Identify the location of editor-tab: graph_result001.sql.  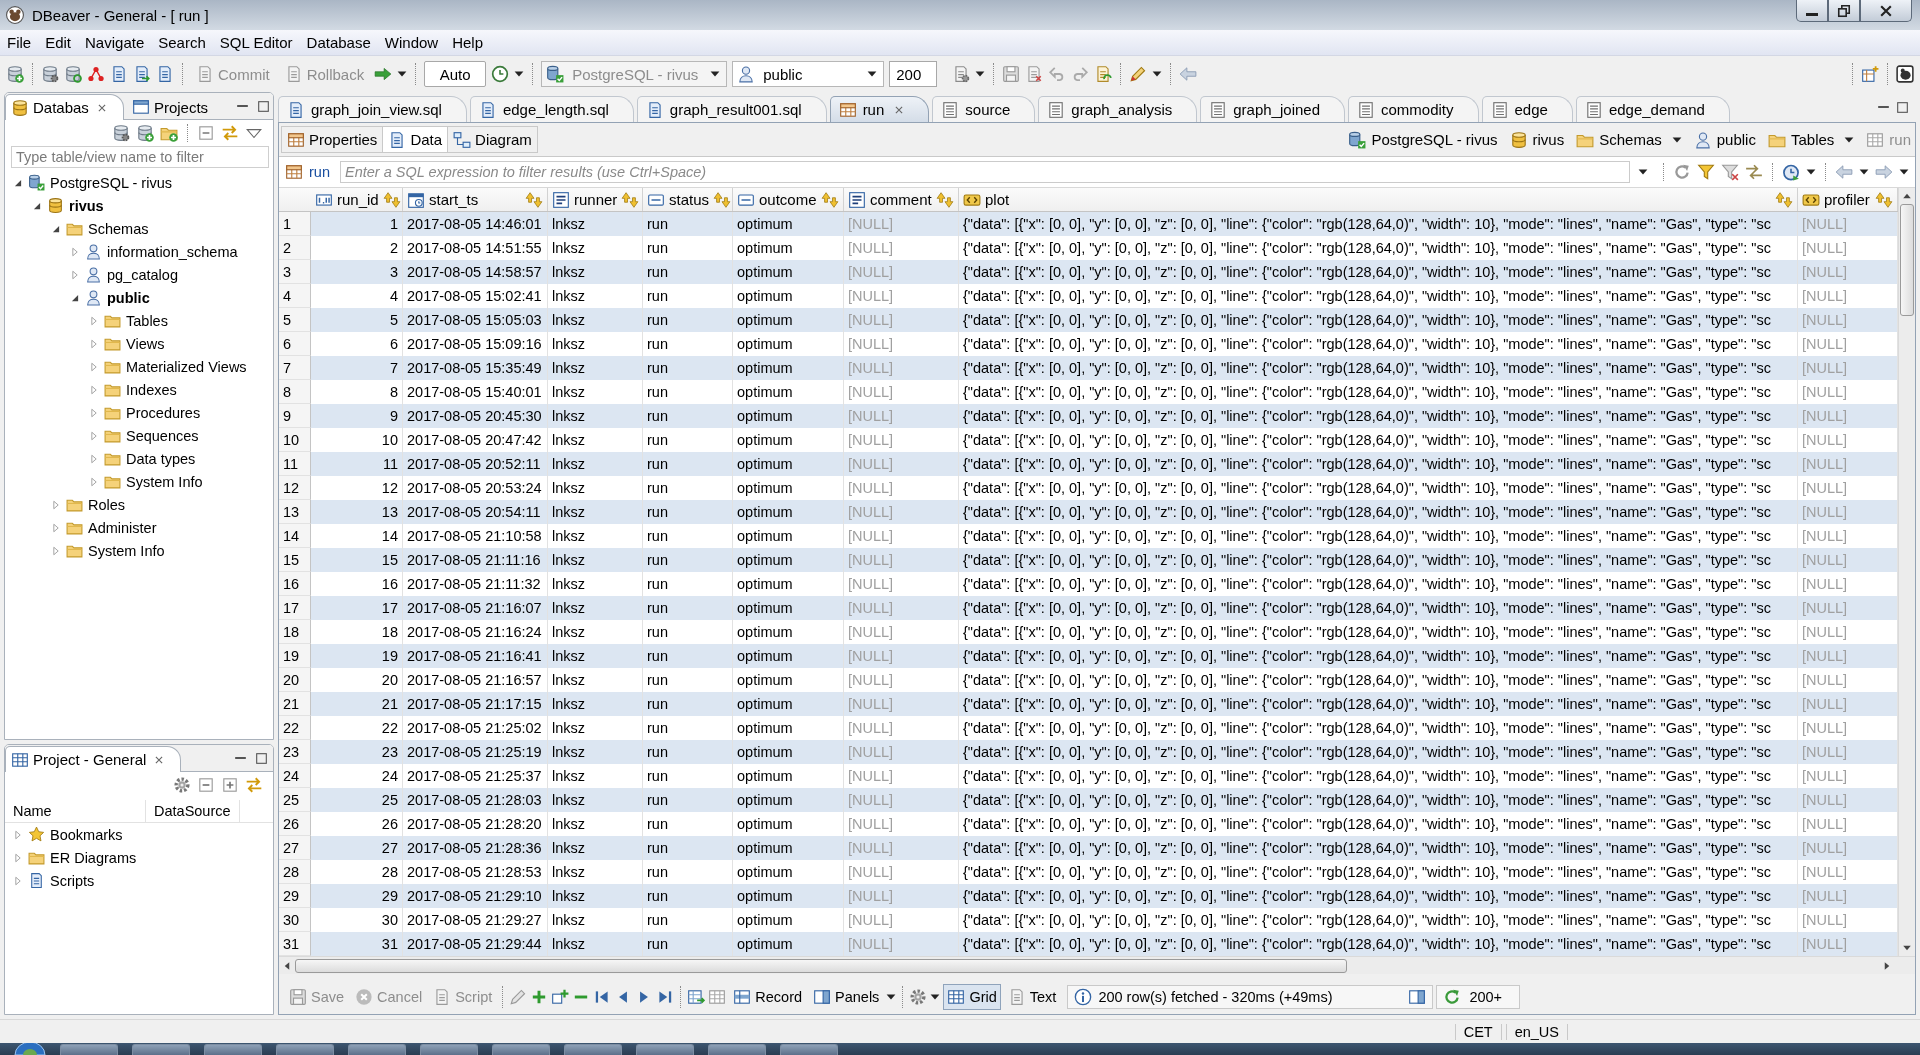
(731, 109).